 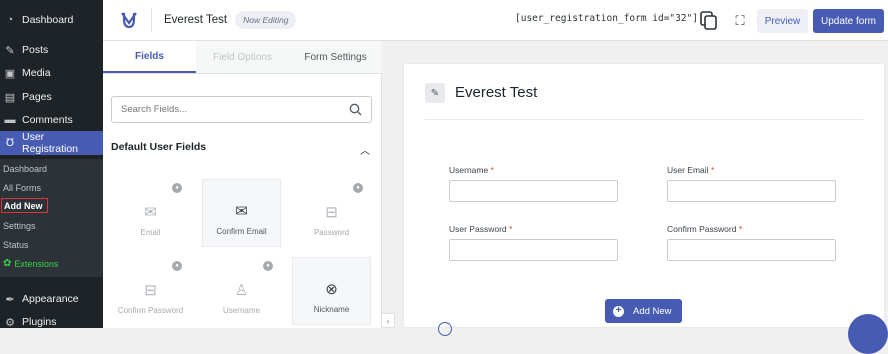 I want to click on field-label-user-password: User Password *, so click(x=480, y=229).